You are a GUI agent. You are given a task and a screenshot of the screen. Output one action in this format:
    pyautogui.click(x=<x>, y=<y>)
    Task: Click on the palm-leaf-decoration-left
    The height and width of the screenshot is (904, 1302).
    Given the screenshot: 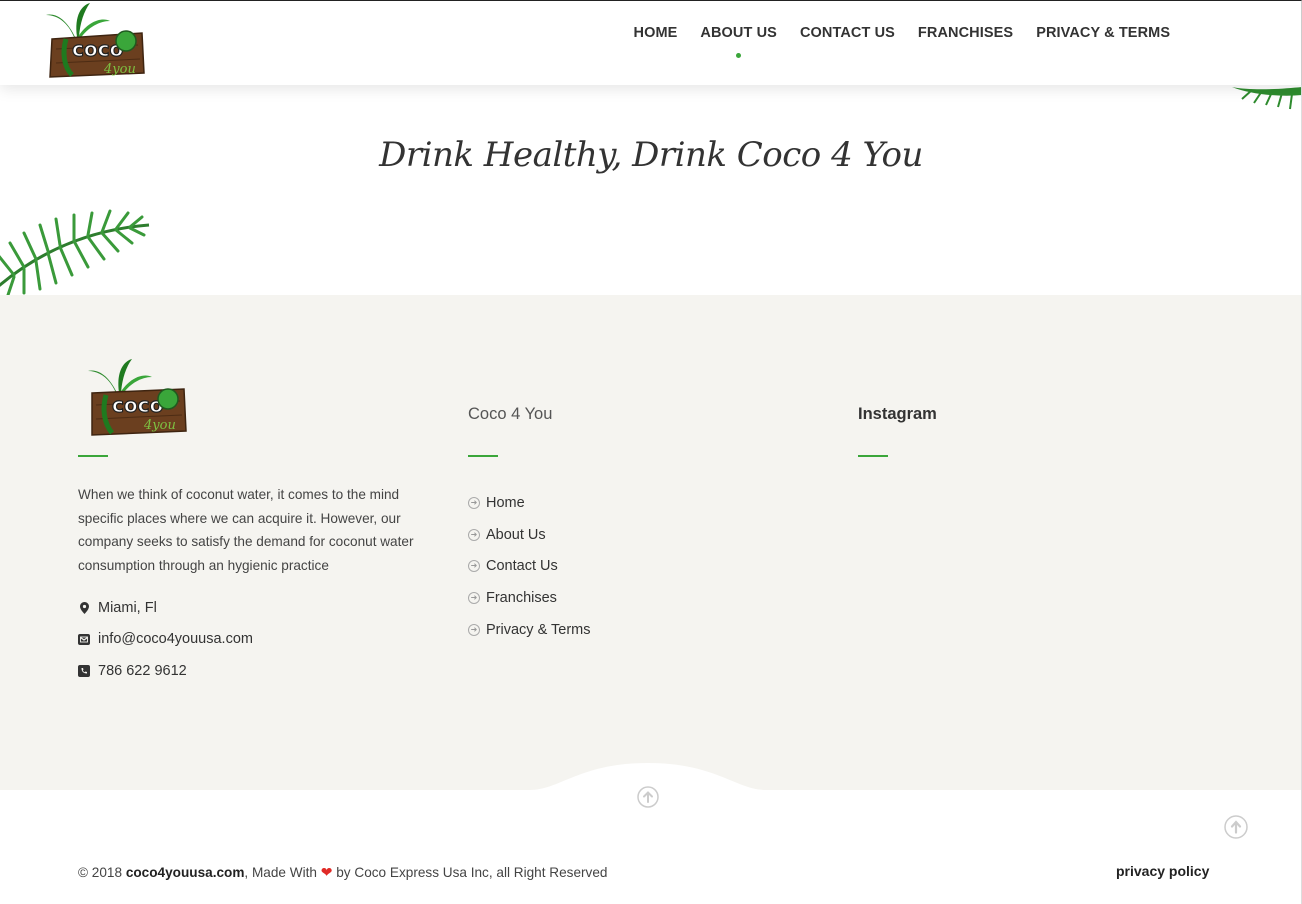 What is the action you would take?
    pyautogui.click(x=75, y=252)
    